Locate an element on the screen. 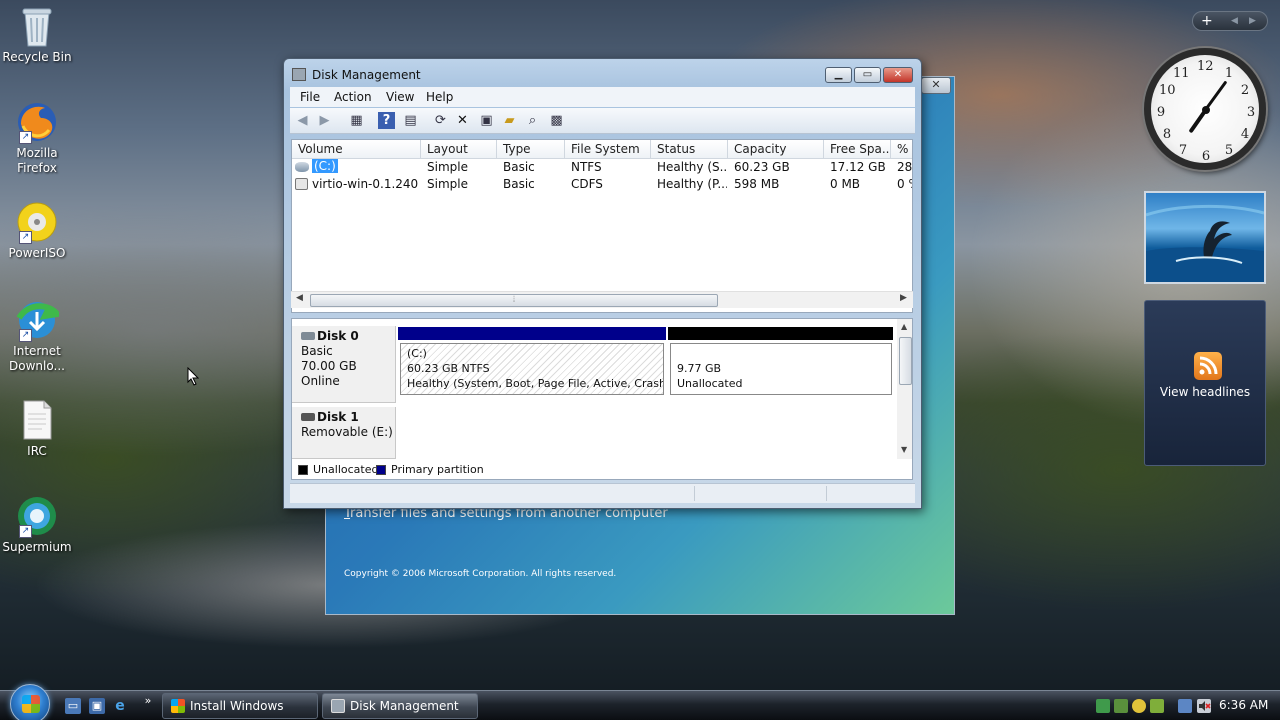 Image resolution: width=1280 pixels, height=720 pixels. menu-help: Help is located at coordinates (439, 97).